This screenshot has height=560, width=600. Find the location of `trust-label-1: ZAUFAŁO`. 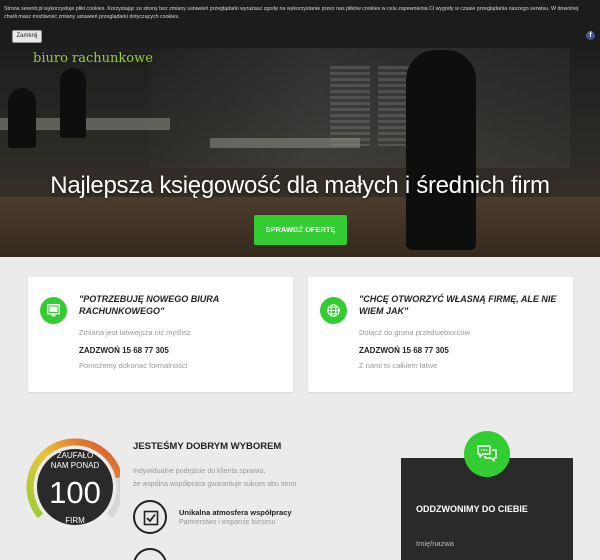

trust-label-1: ZAUFAŁO is located at coordinates (75, 455).